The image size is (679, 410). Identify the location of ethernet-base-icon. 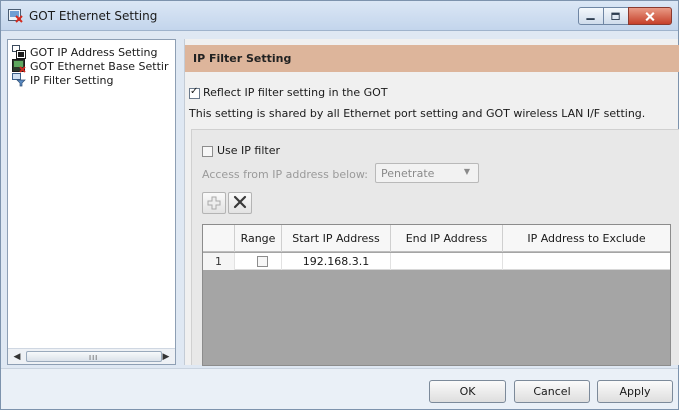
(19, 66).